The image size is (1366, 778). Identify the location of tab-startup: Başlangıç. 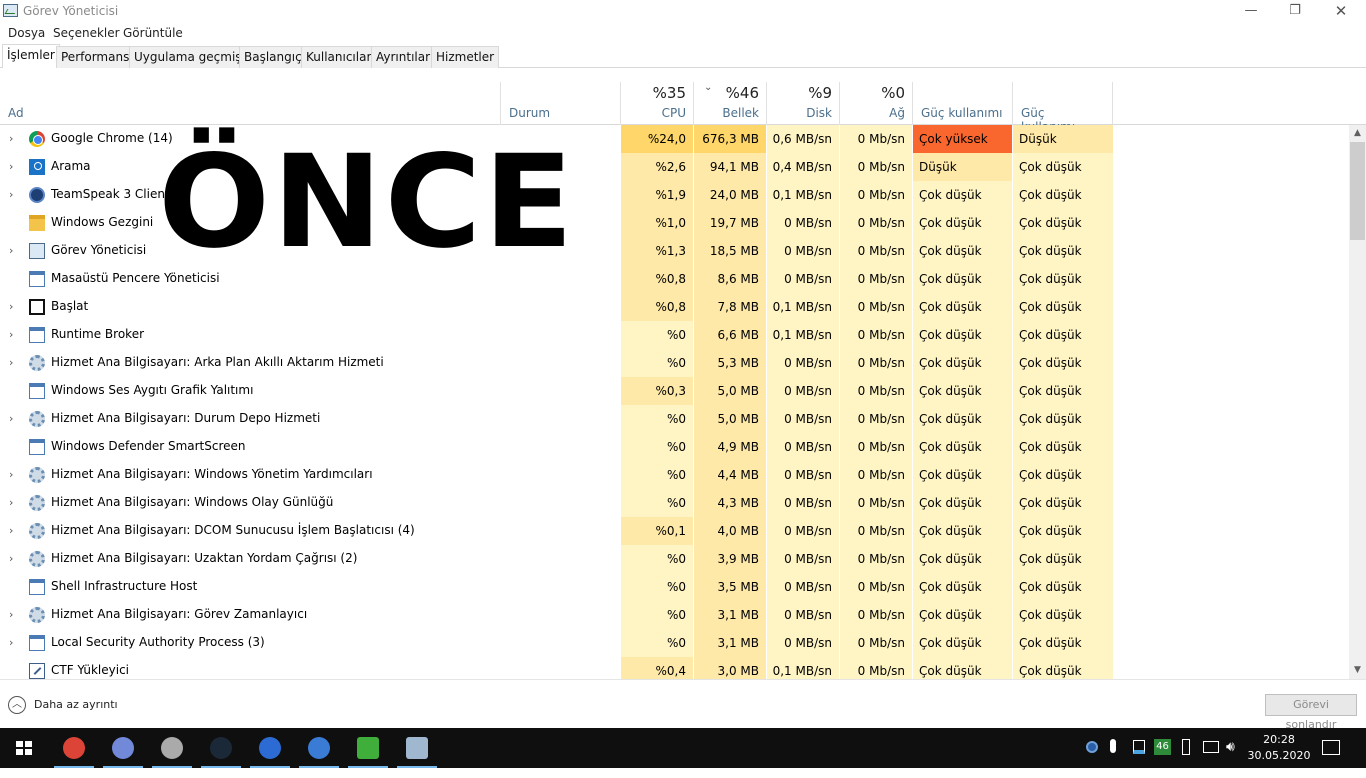
(273, 57).